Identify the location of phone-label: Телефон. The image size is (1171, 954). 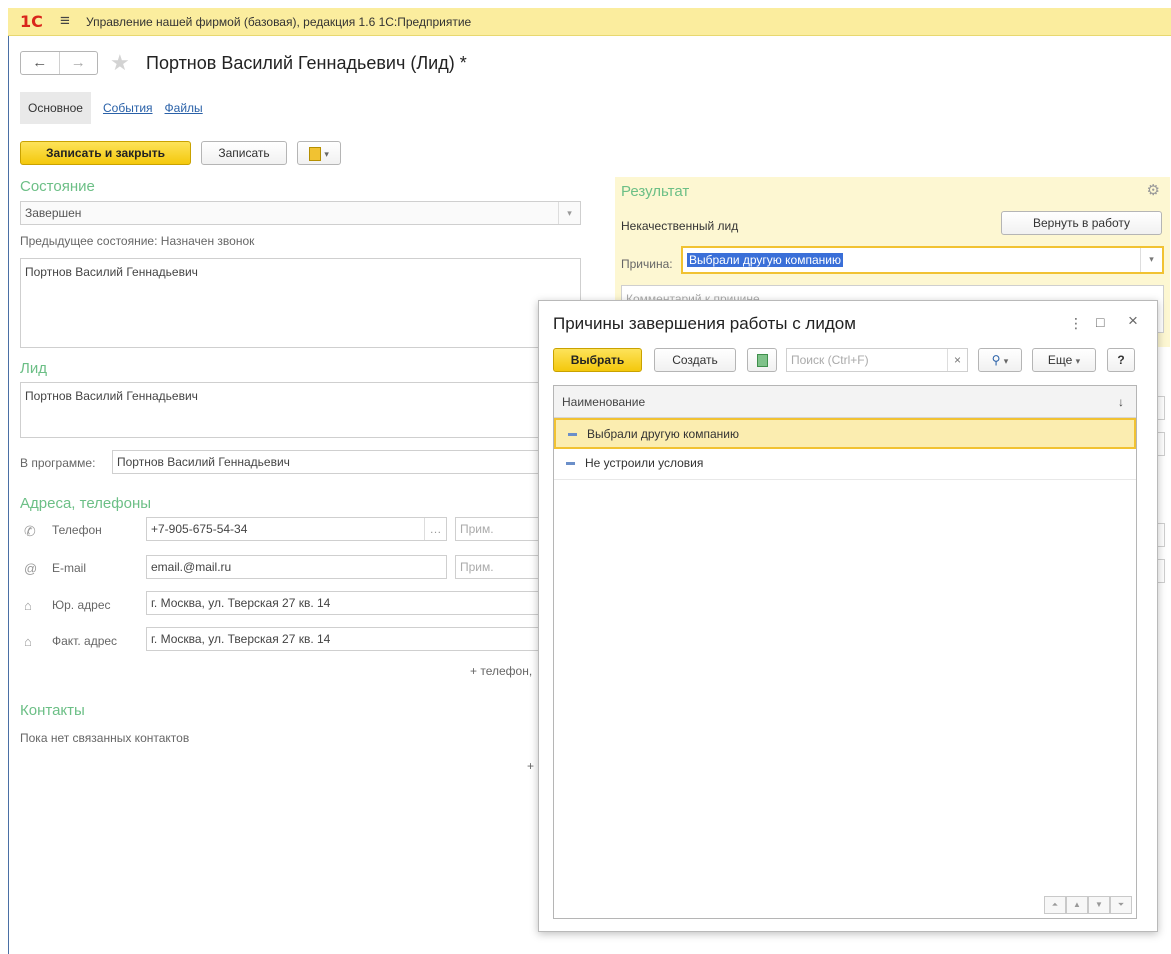
(77, 530).